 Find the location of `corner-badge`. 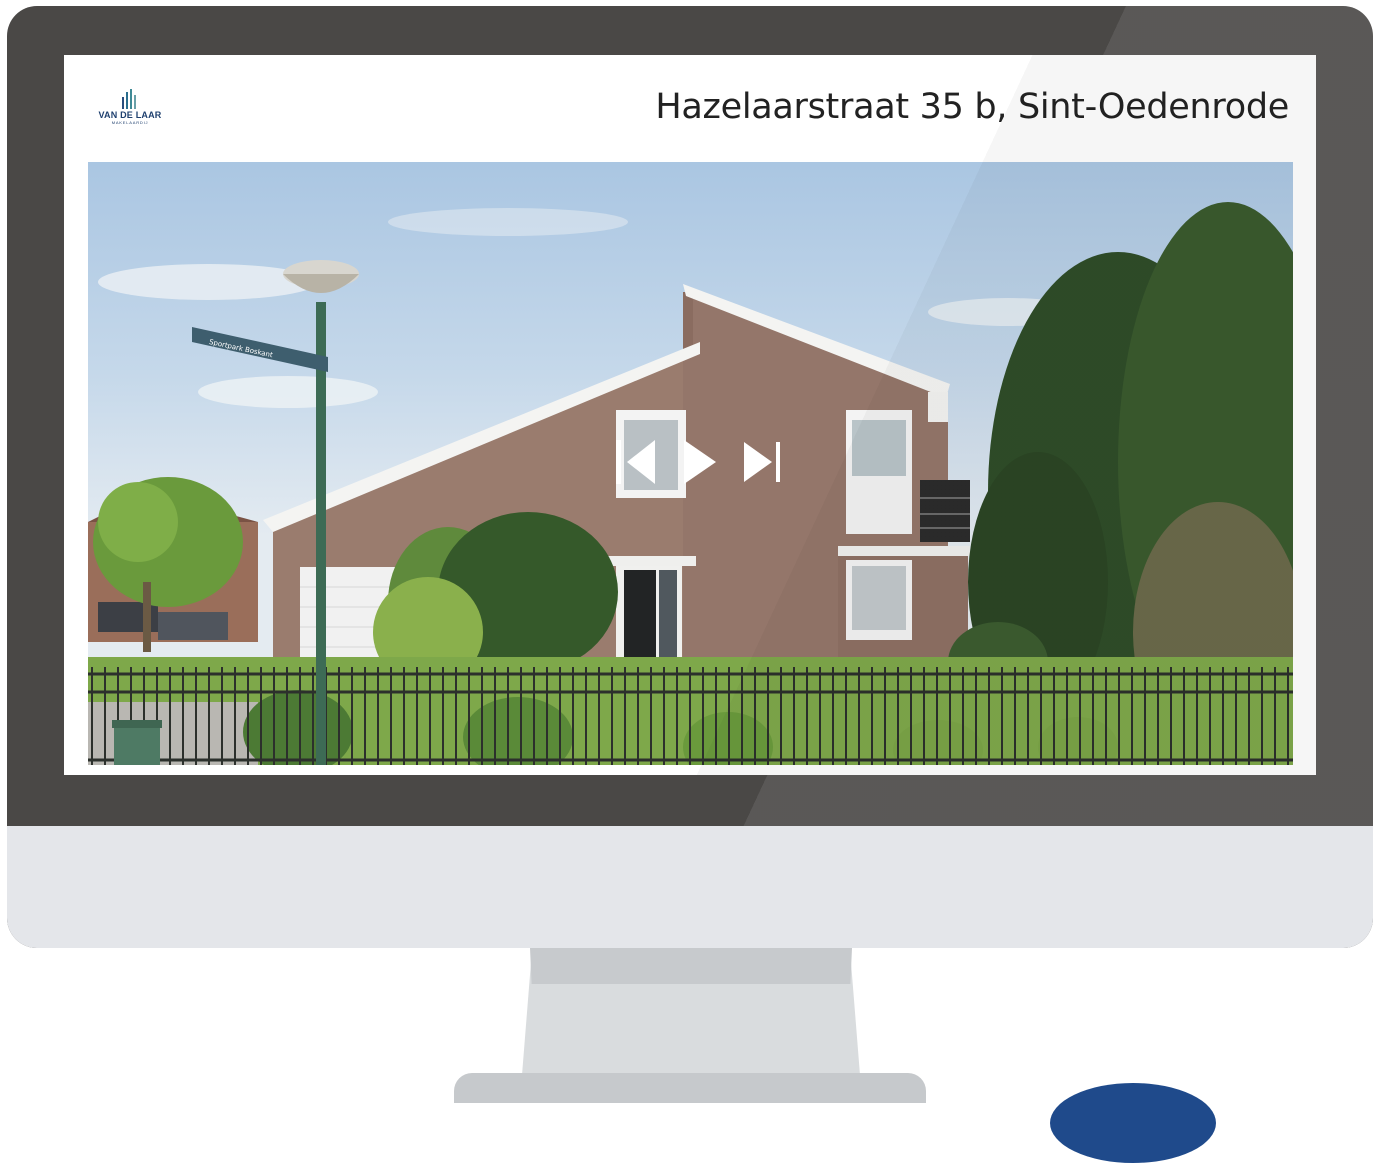

corner-badge is located at coordinates (1133, 1123).